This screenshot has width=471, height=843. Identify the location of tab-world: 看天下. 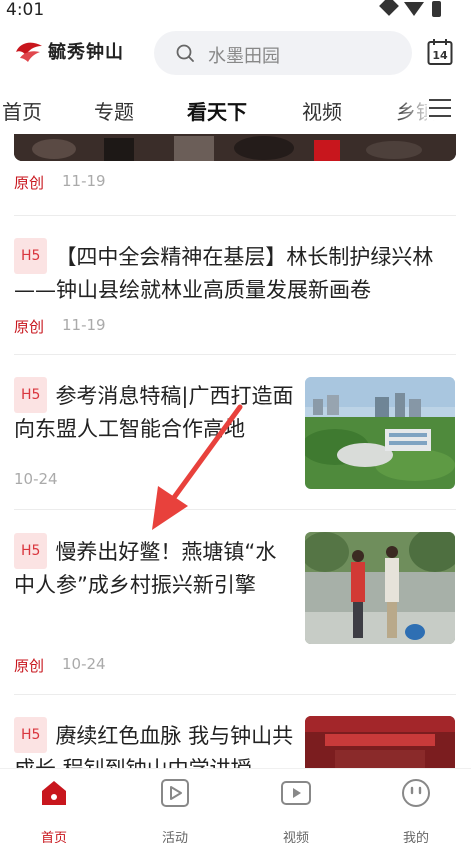
(217, 110).